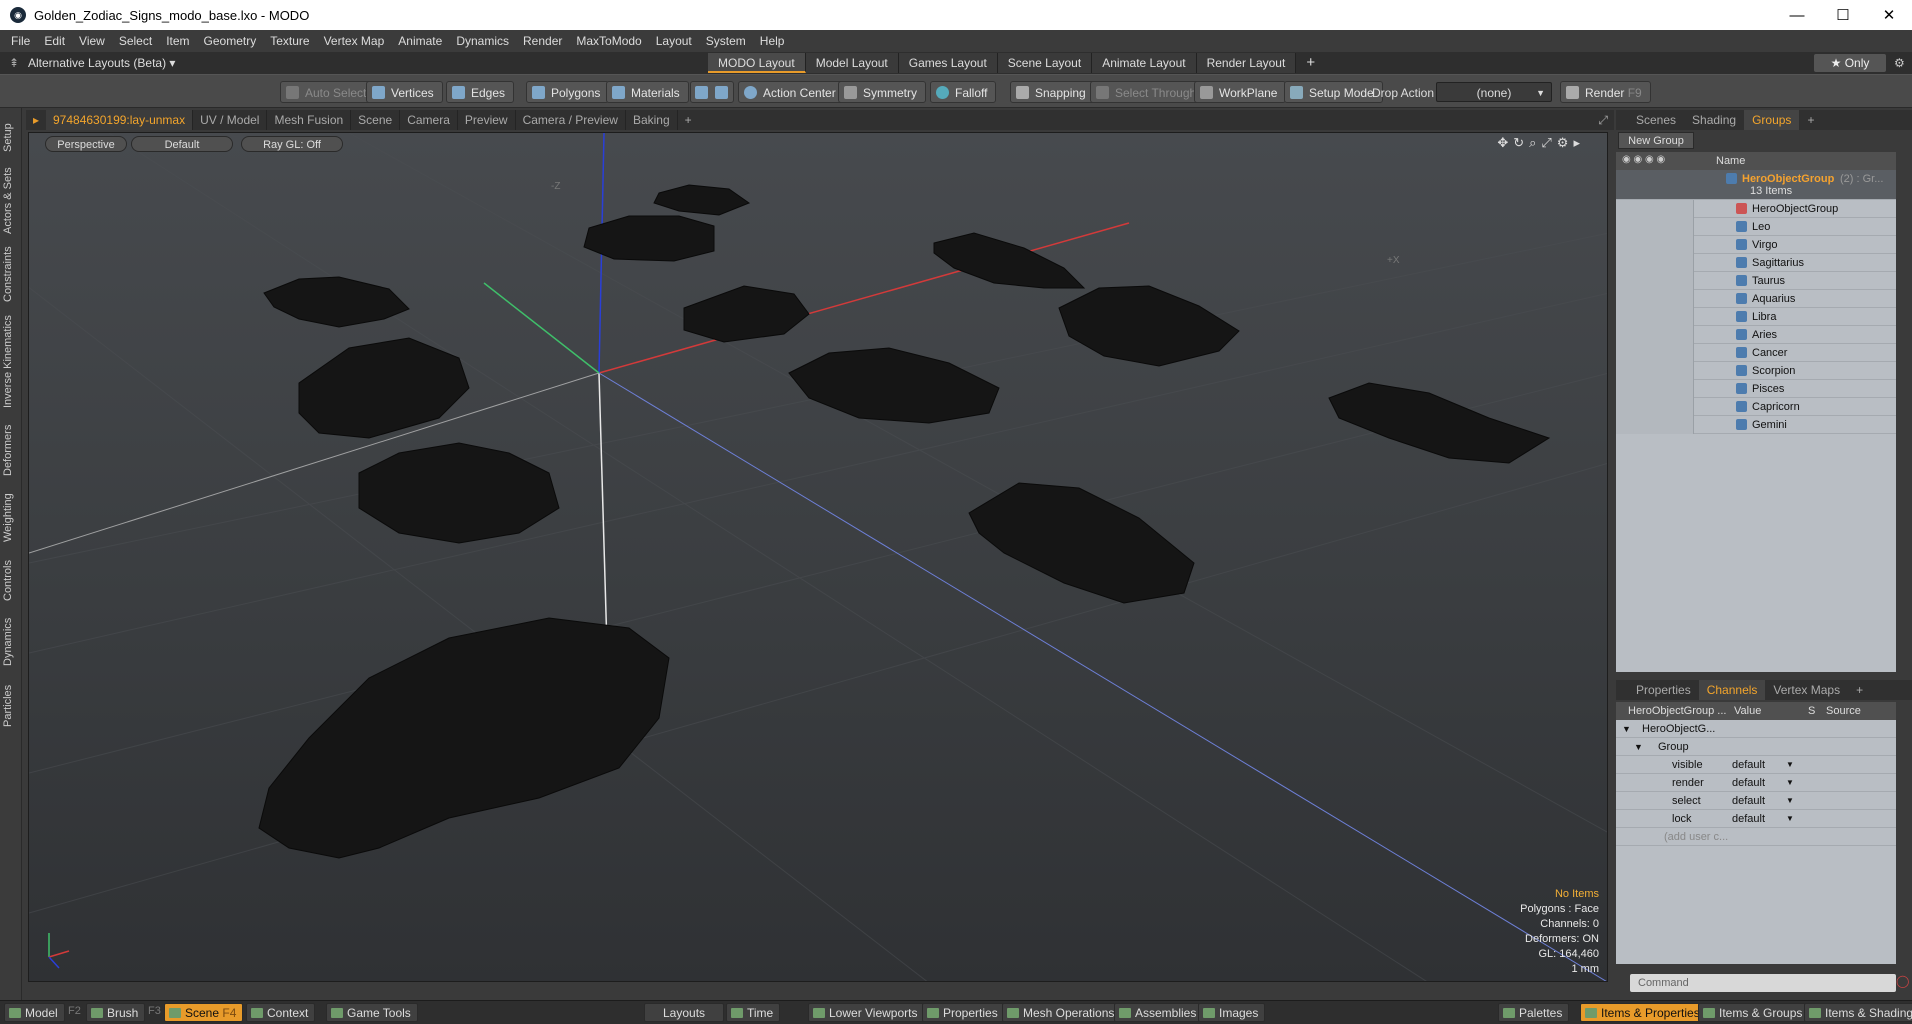 This screenshot has height=1024, width=1912. What do you see at coordinates (608, 41) in the screenshot?
I see `menu-maxtomodo: MaxToModo` at bounding box center [608, 41].